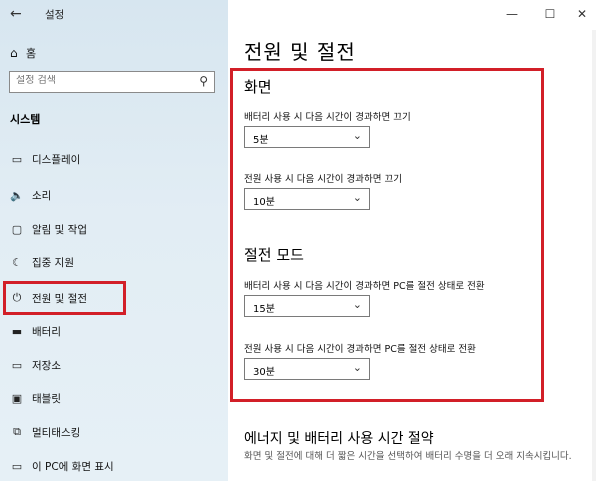 The width and height of the screenshot is (600, 481). What do you see at coordinates (46, 398) in the screenshot?
I see `sidebar-item-label: 태블릿` at bounding box center [46, 398].